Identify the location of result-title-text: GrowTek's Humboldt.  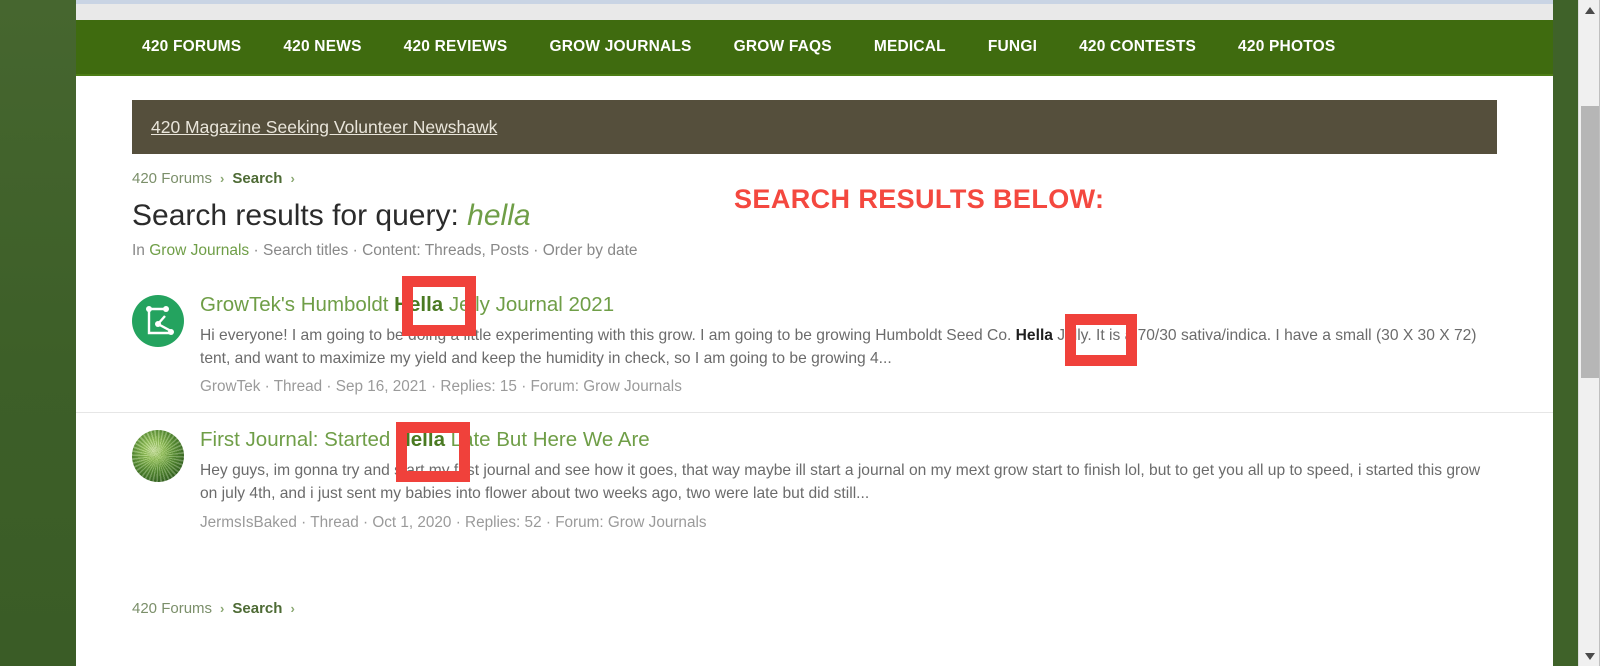
(297, 304).